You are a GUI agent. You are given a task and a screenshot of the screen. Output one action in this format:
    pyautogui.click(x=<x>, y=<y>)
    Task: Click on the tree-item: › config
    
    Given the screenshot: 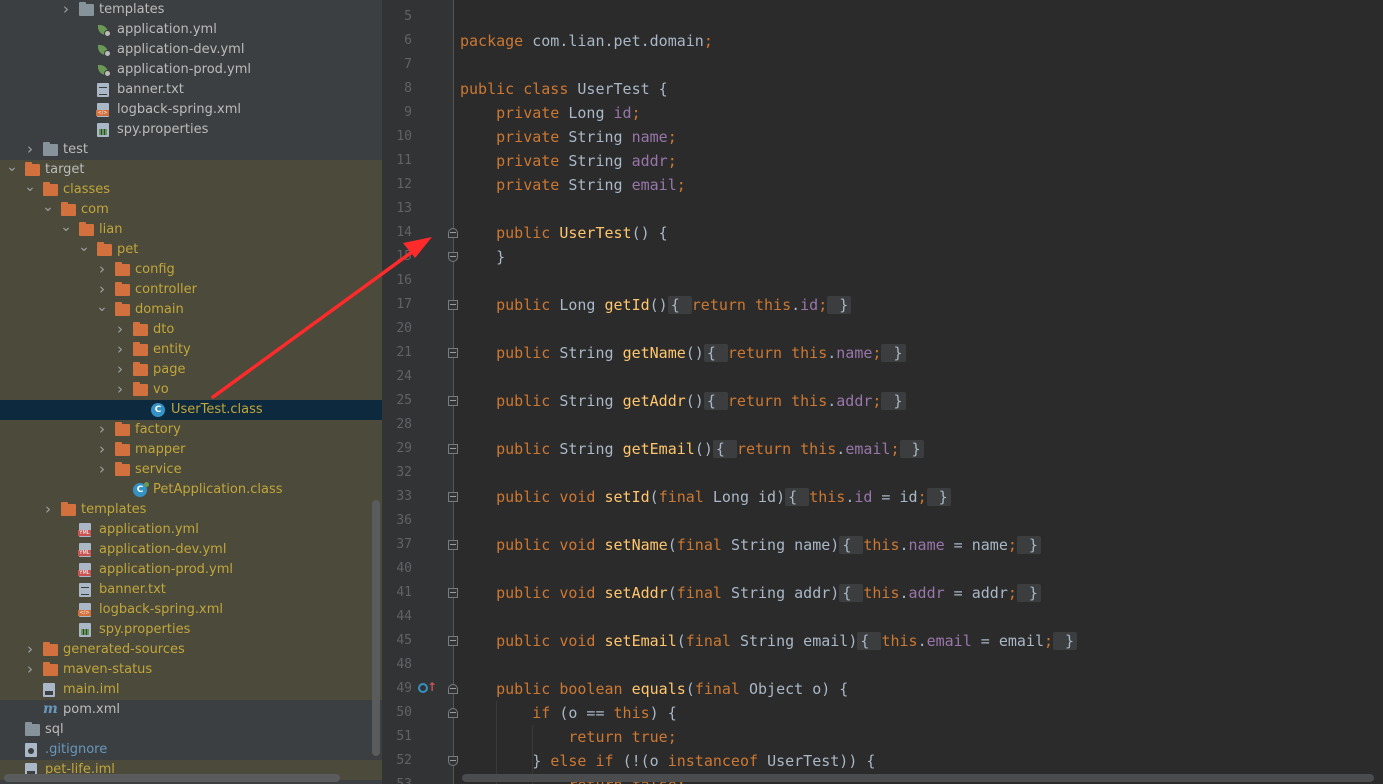 What is the action you would take?
    pyautogui.click(x=191, y=270)
    